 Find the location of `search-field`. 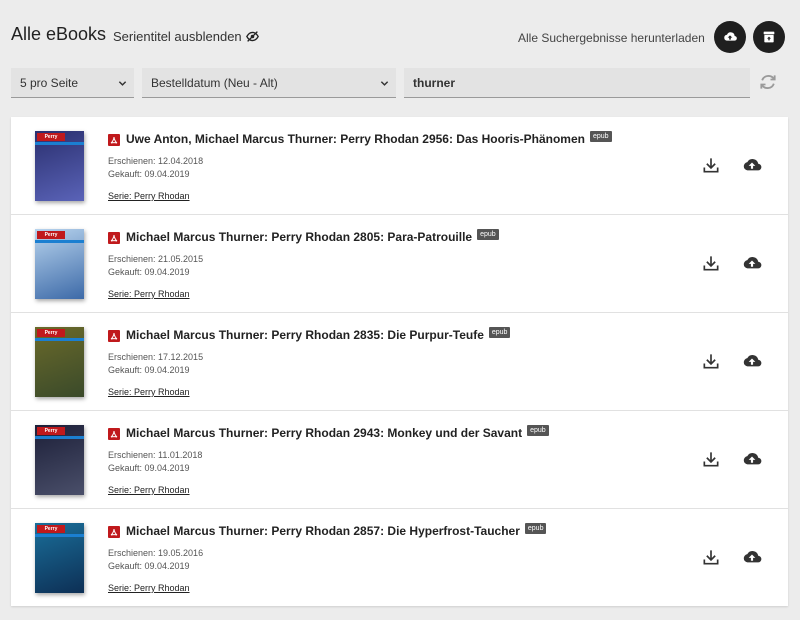

search-field is located at coordinates (577, 83).